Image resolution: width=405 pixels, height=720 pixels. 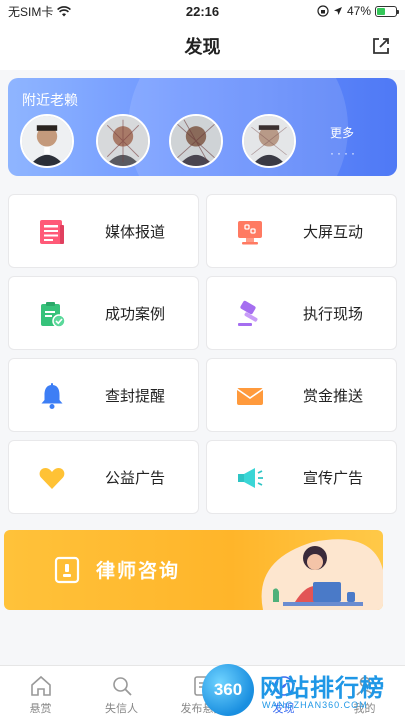 What do you see at coordinates (122, 686) in the screenshot?
I see `search-icon` at bounding box center [122, 686].